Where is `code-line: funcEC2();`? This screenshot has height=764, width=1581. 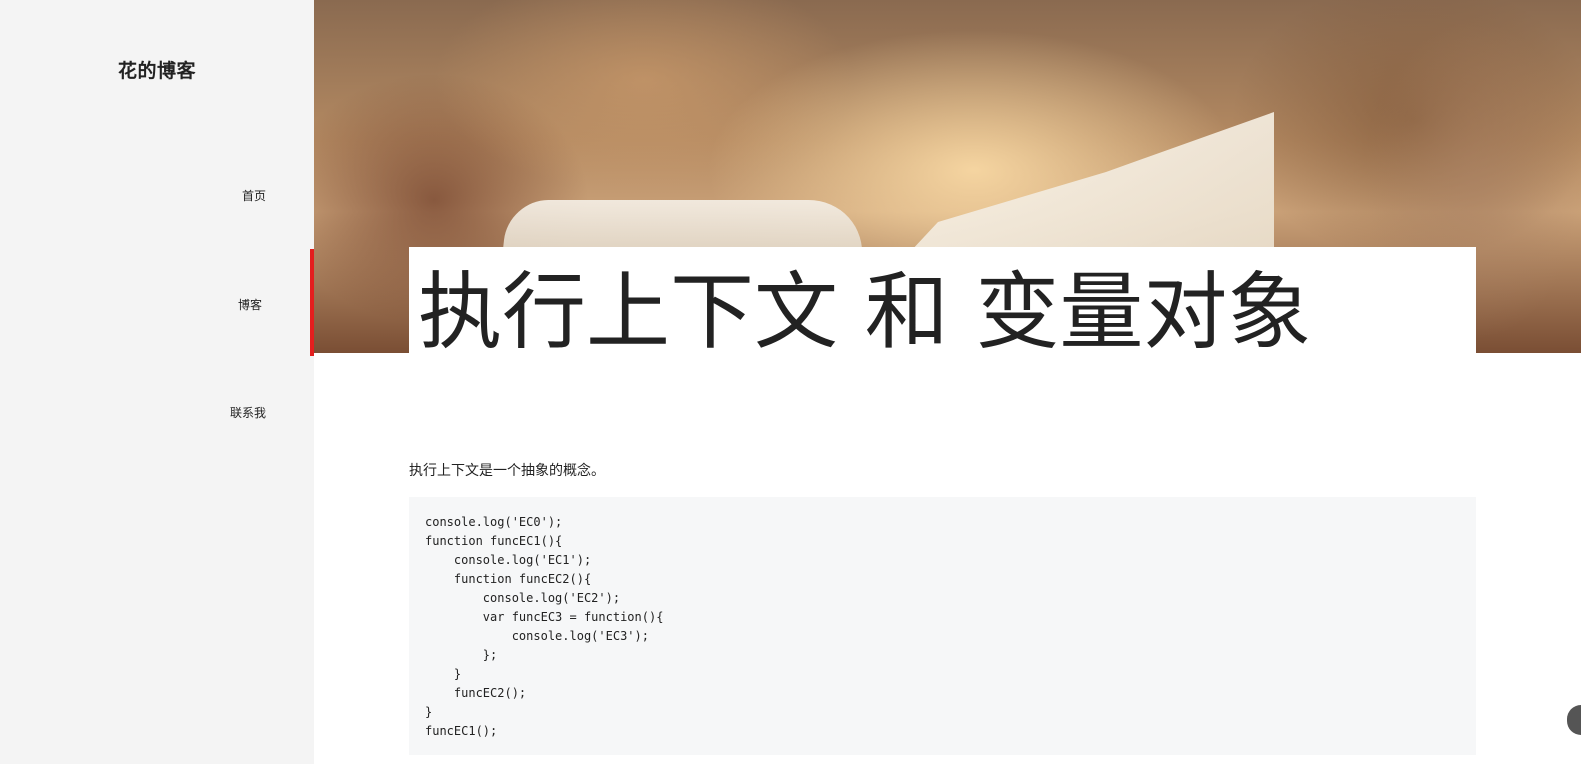 code-line: funcEC2(); is located at coordinates (476, 693).